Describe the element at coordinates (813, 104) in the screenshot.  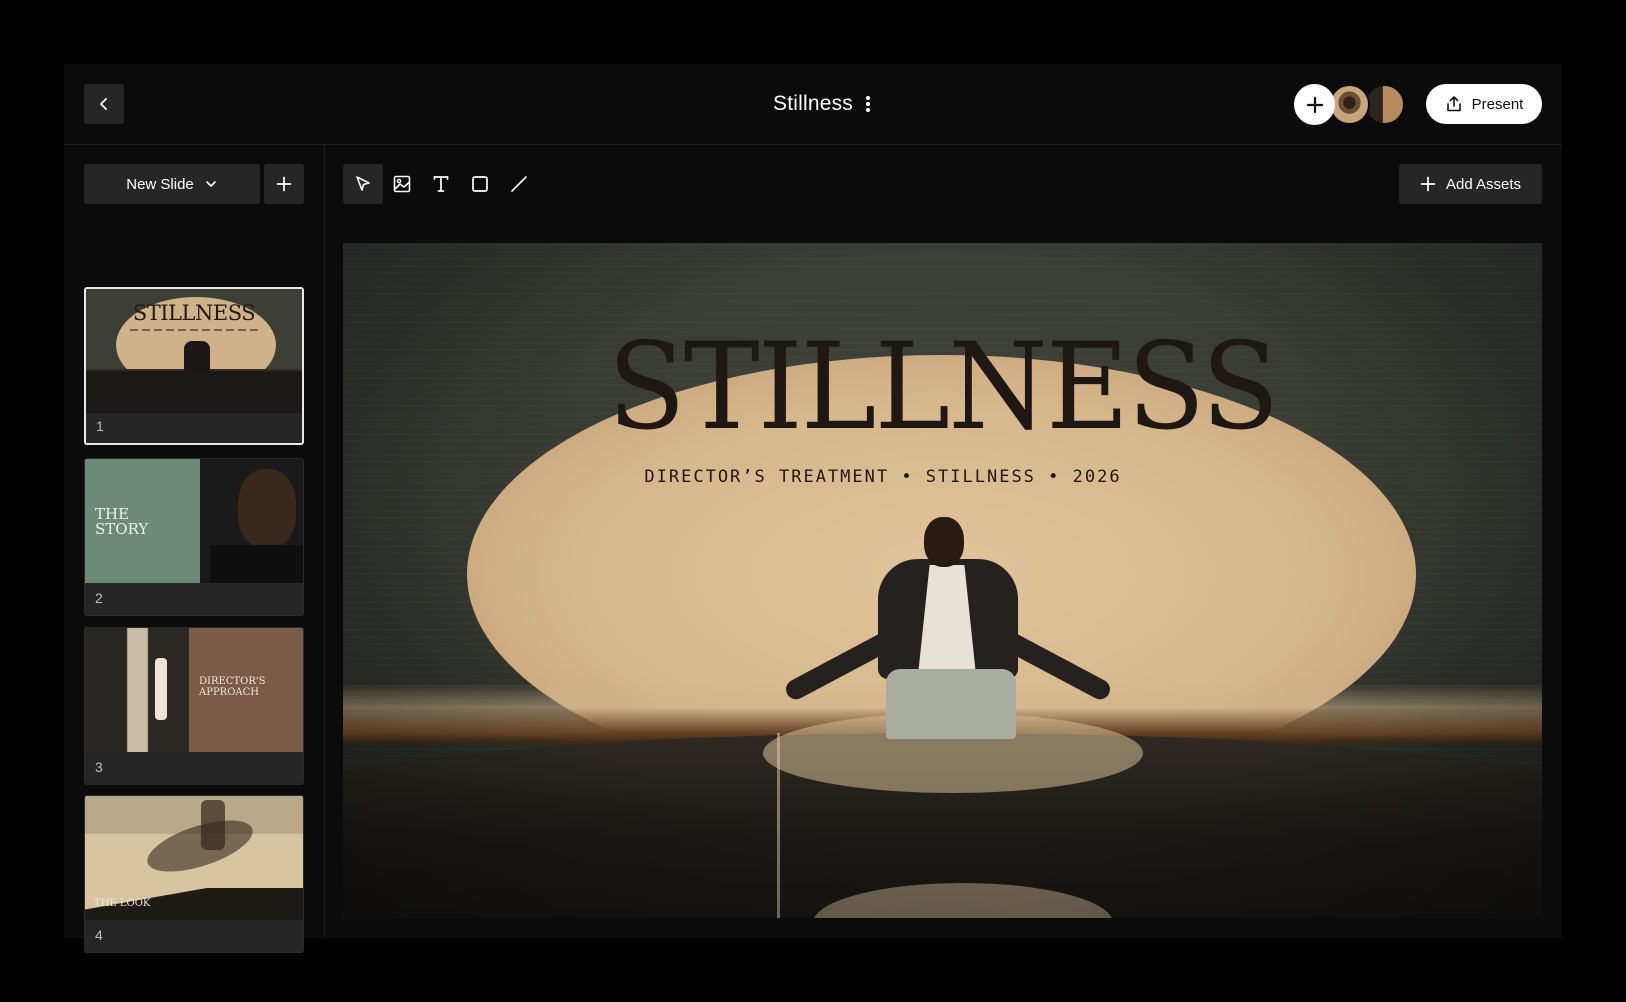
I see `top-bar: Stillness Present` at that location.